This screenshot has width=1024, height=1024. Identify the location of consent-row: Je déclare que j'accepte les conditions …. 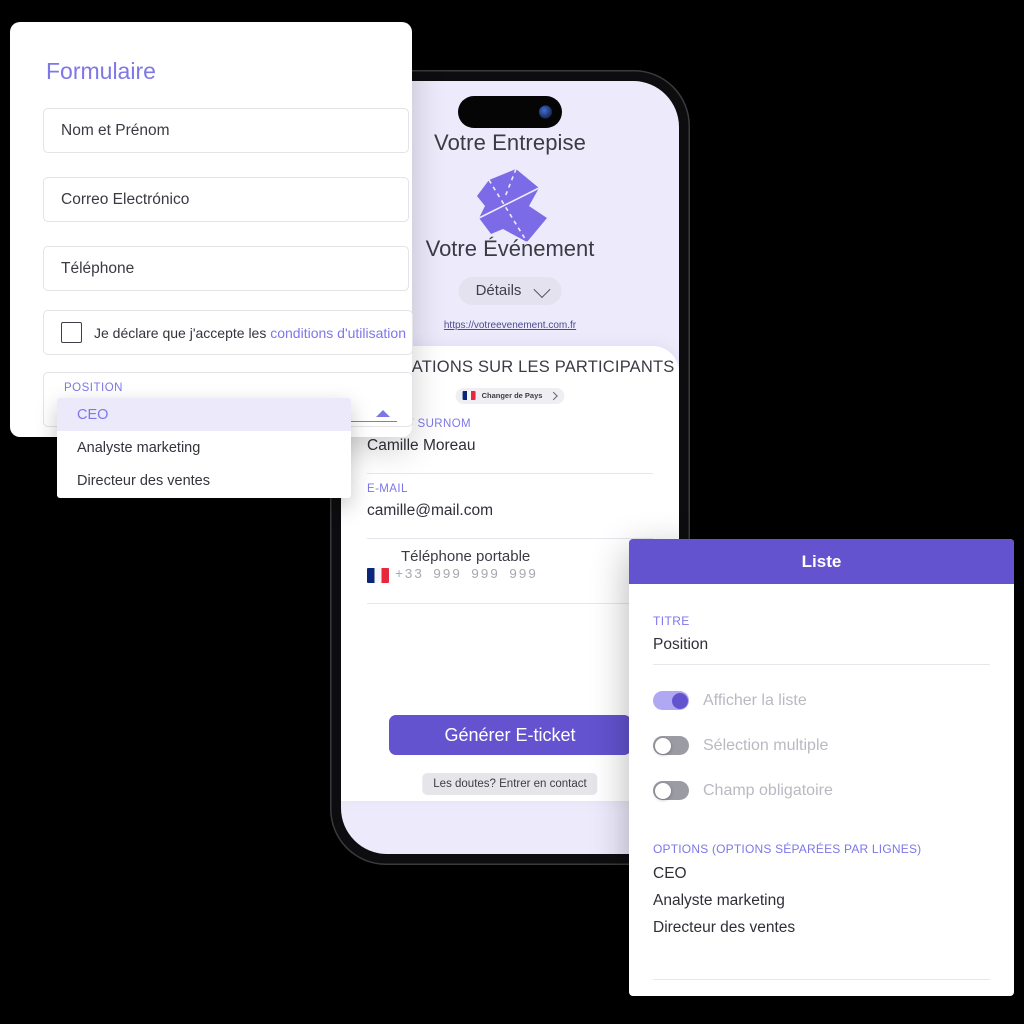
(228, 332).